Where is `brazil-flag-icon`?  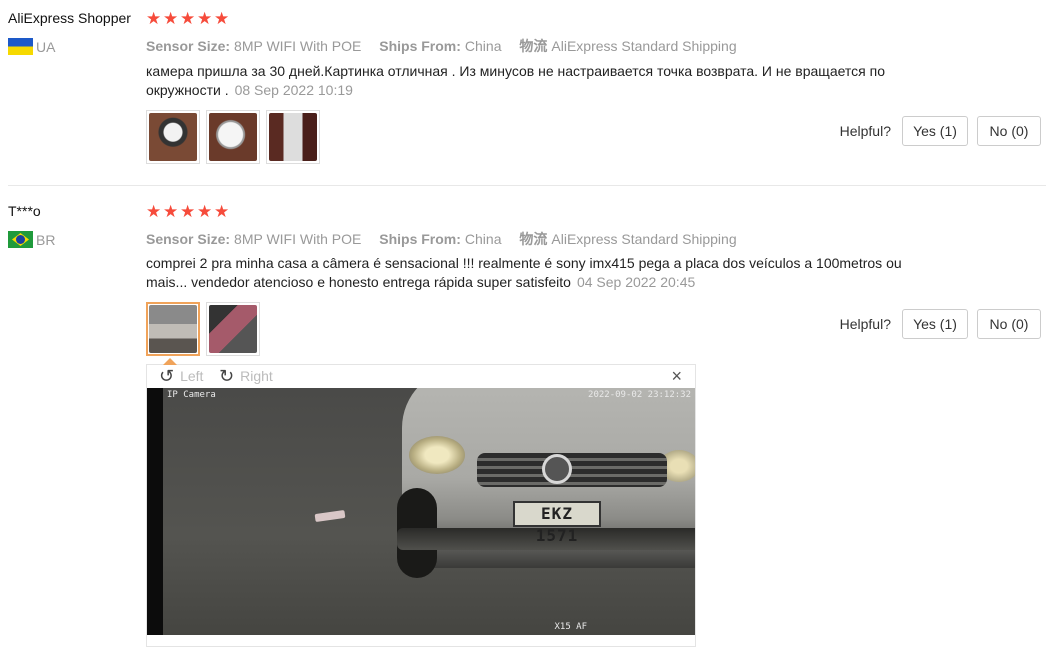 brazil-flag-icon is located at coordinates (20, 239).